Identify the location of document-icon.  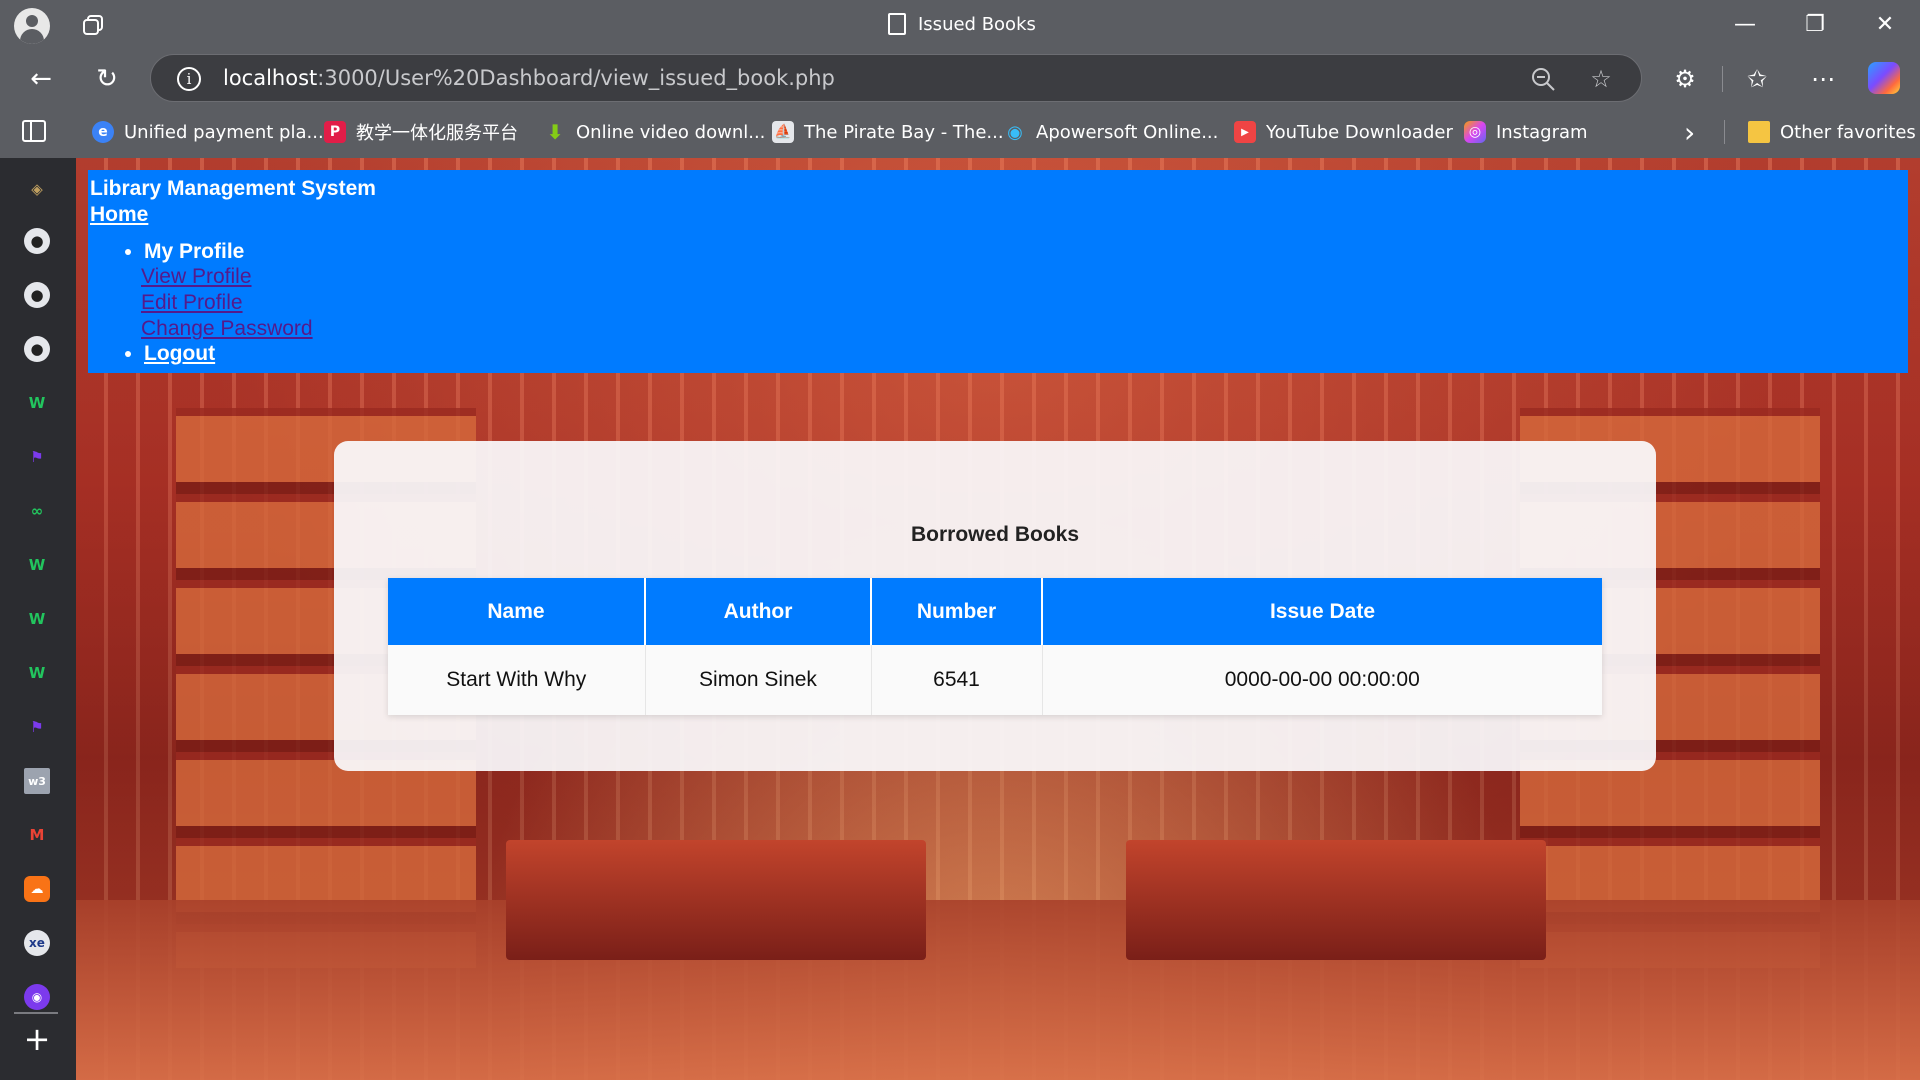
(897, 24).